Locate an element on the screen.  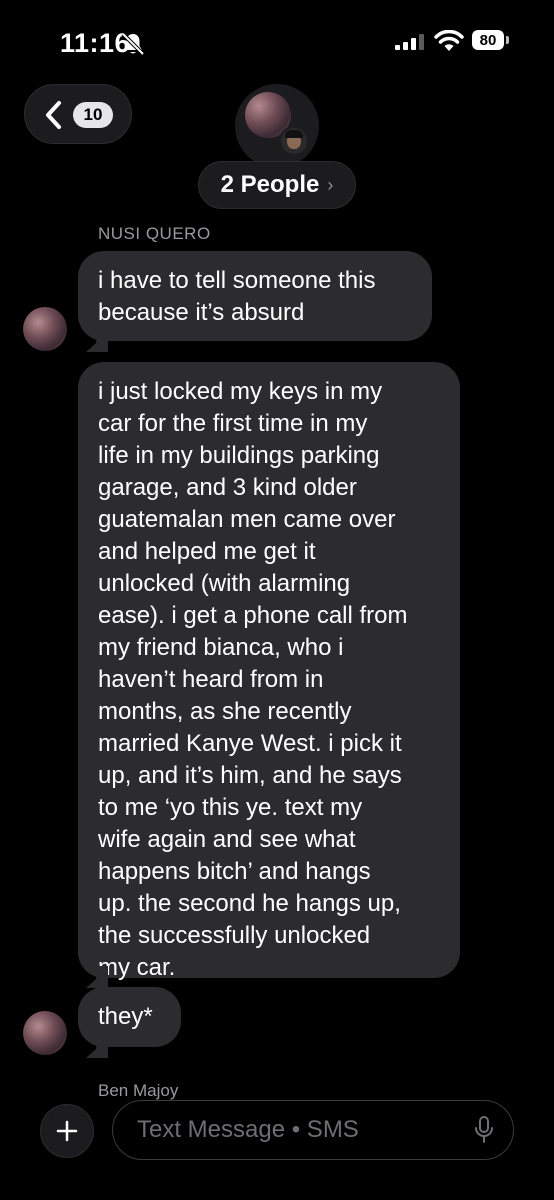
group-details-button: 2 People › is located at coordinates (277, 185).